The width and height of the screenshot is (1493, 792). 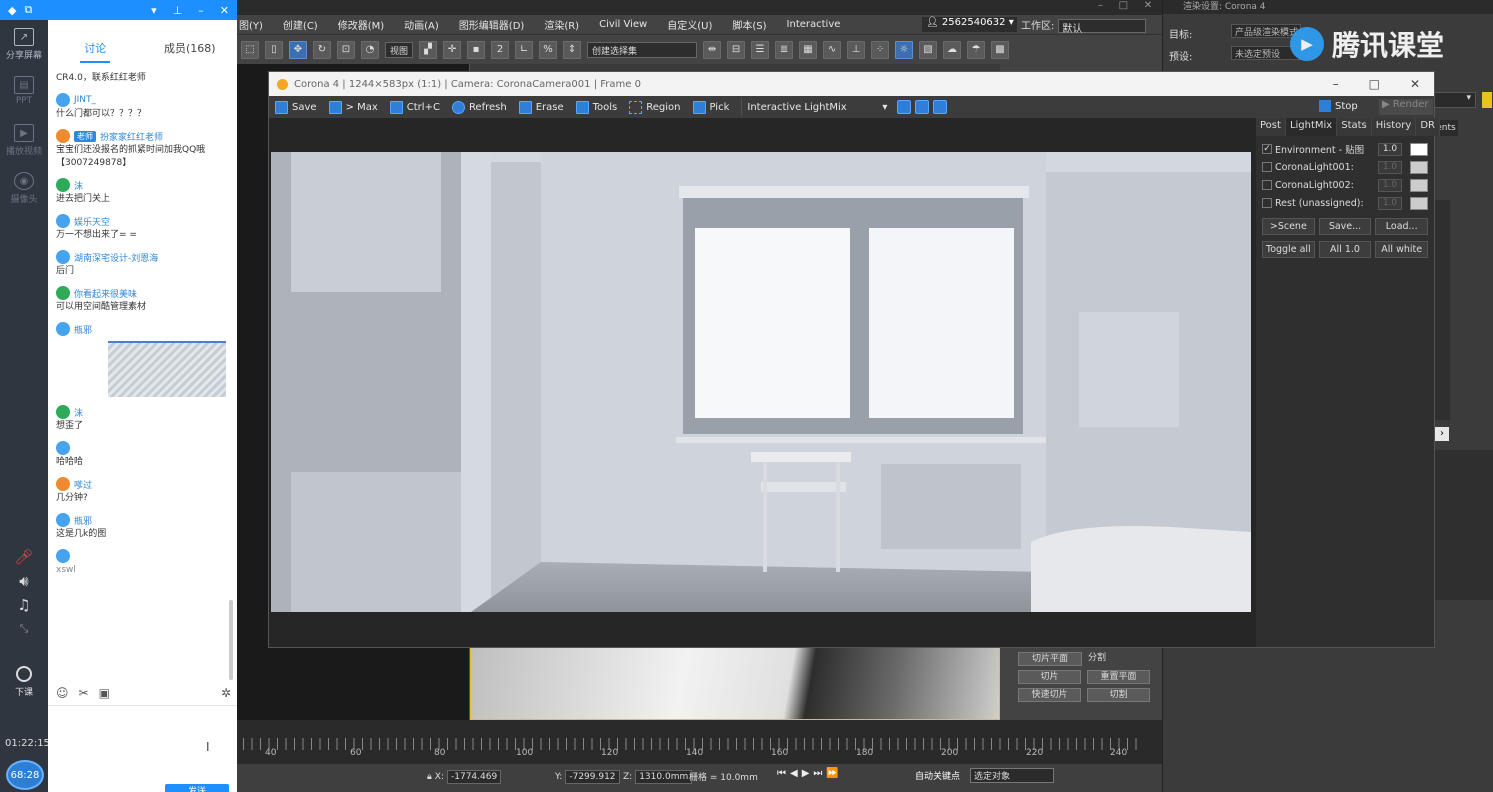 What do you see at coordinates (178, 10) in the screenshot?
I see `pin-icon: ⊥` at bounding box center [178, 10].